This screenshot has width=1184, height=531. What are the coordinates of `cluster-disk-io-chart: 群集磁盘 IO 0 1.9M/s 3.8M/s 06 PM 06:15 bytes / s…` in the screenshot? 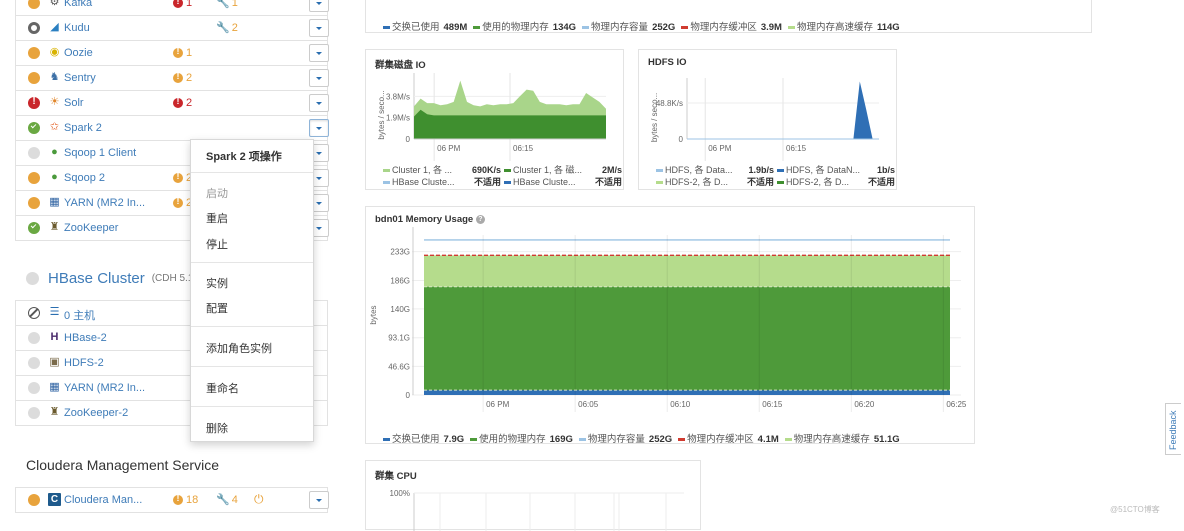 It's located at (494, 119).